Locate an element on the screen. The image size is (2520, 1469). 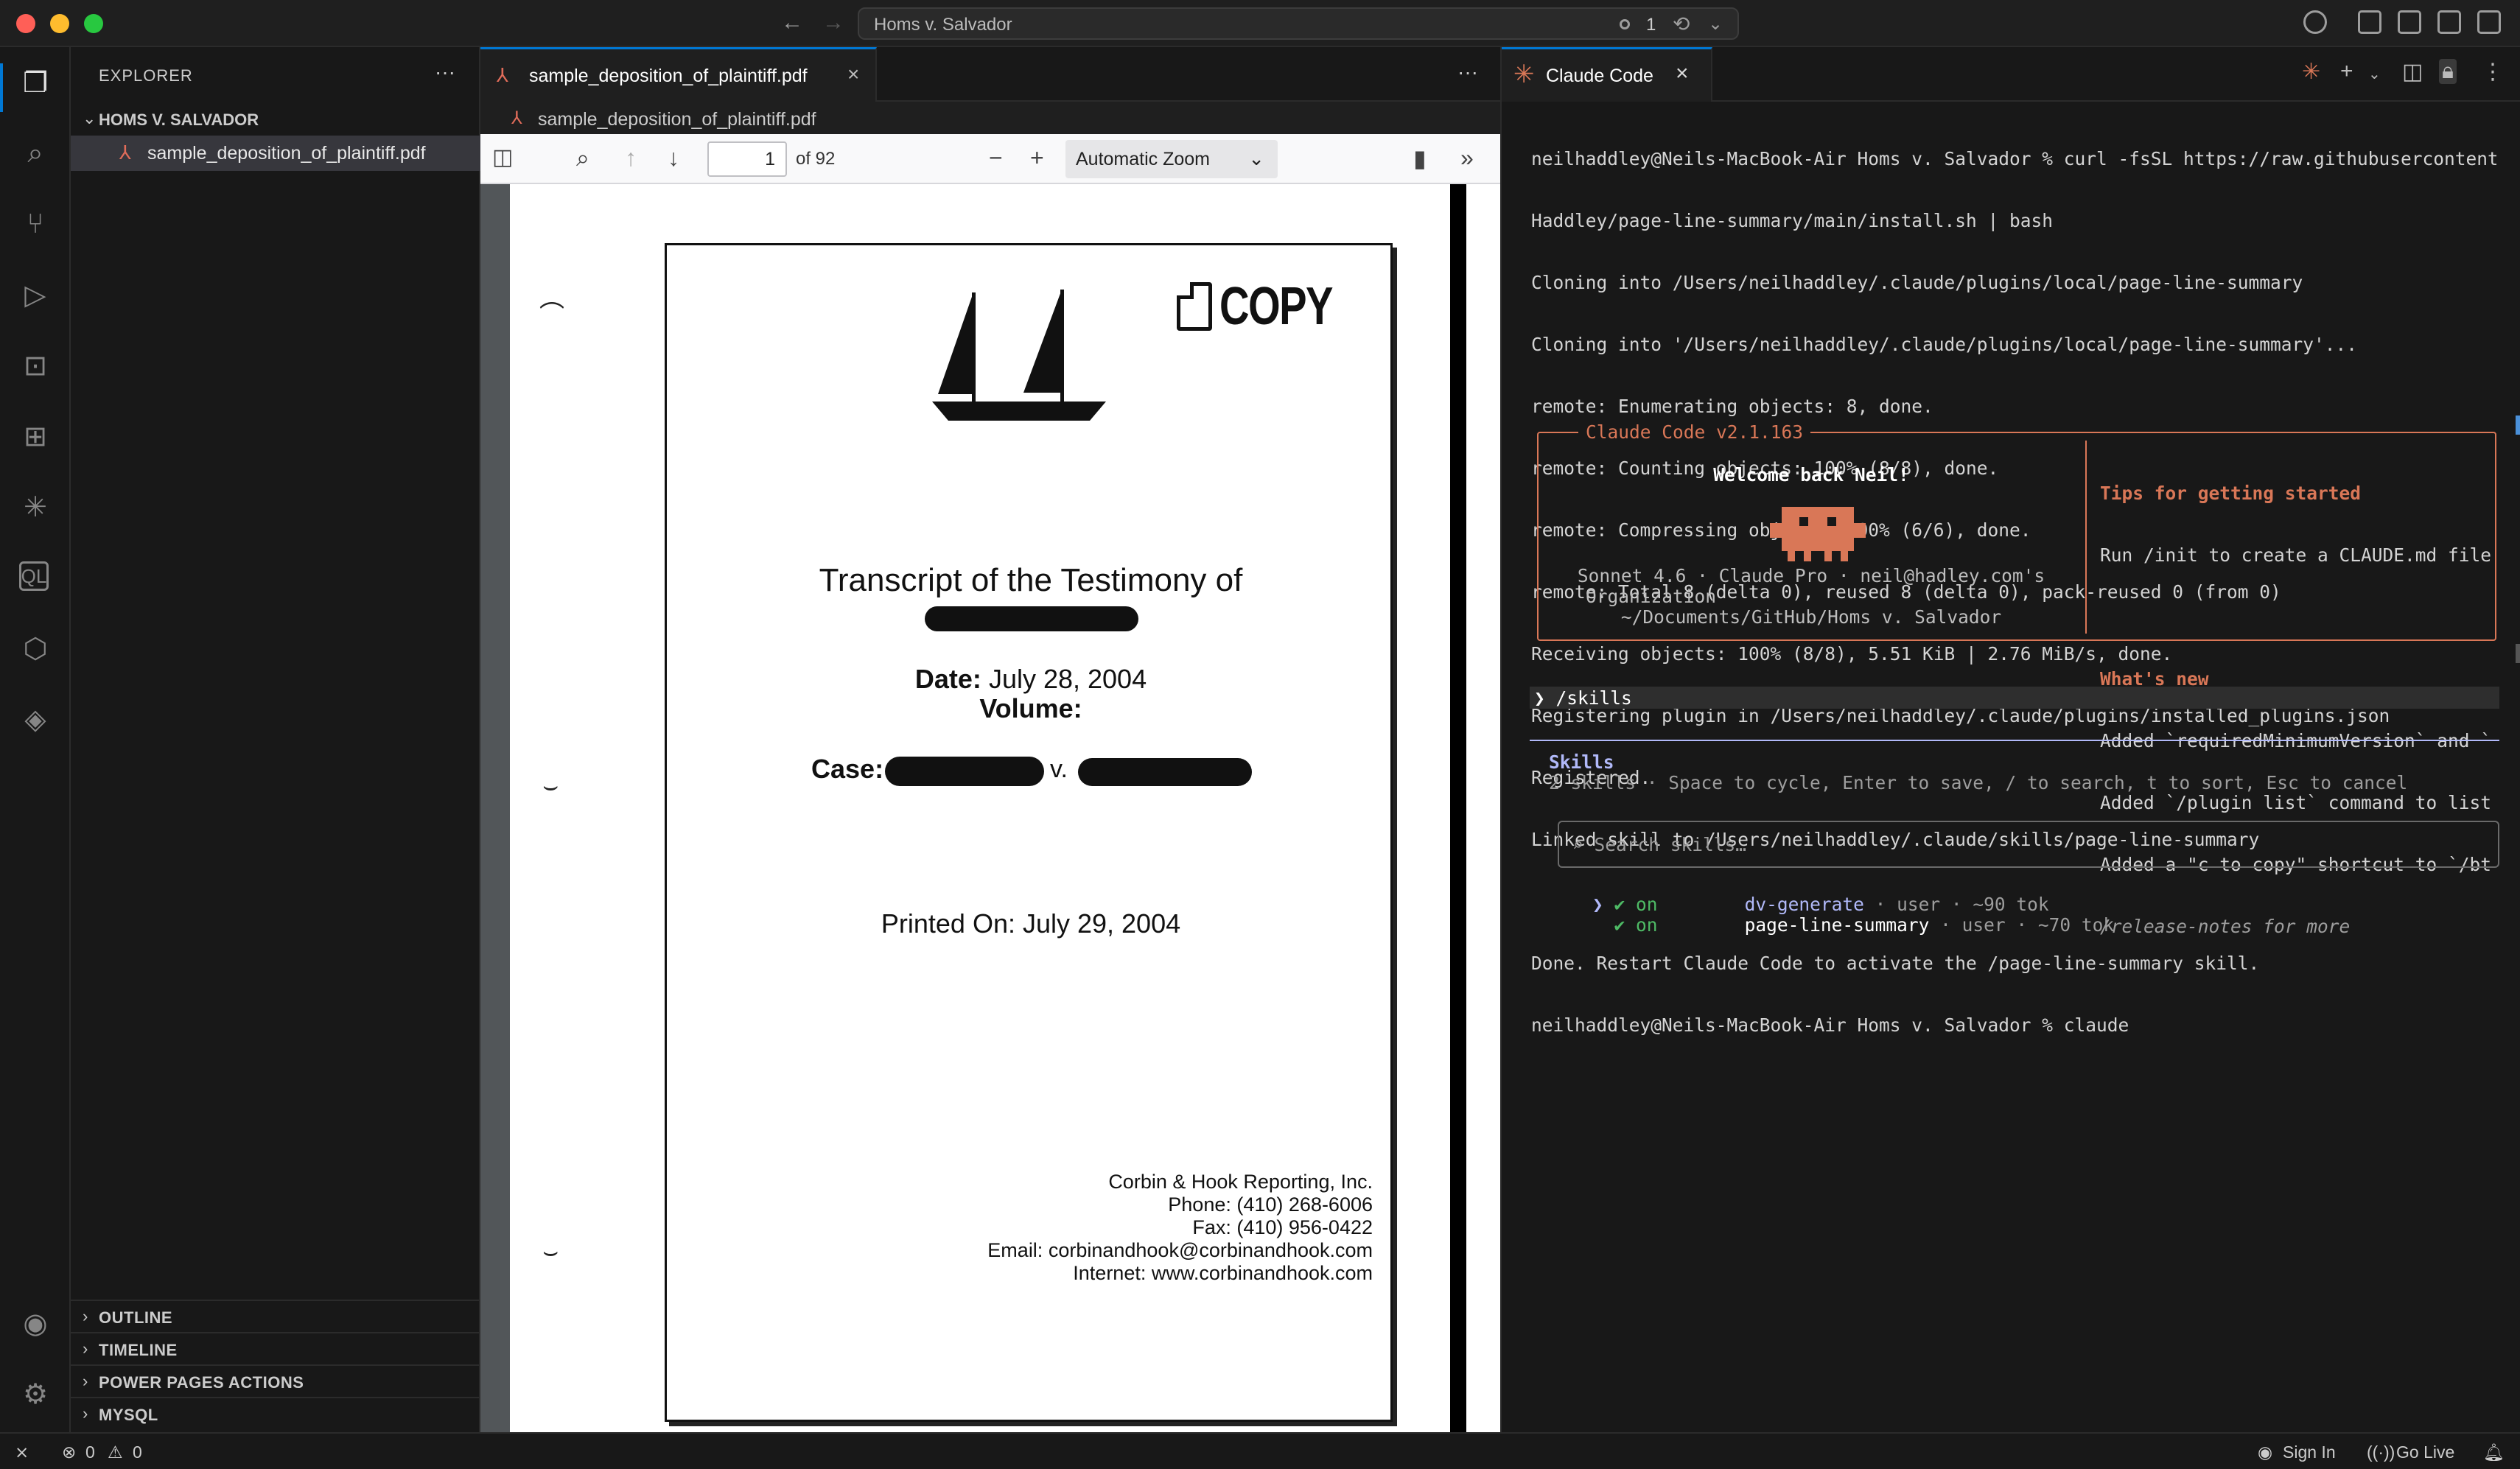
remote-icon: ⨯ is located at coordinates (22, 1452).